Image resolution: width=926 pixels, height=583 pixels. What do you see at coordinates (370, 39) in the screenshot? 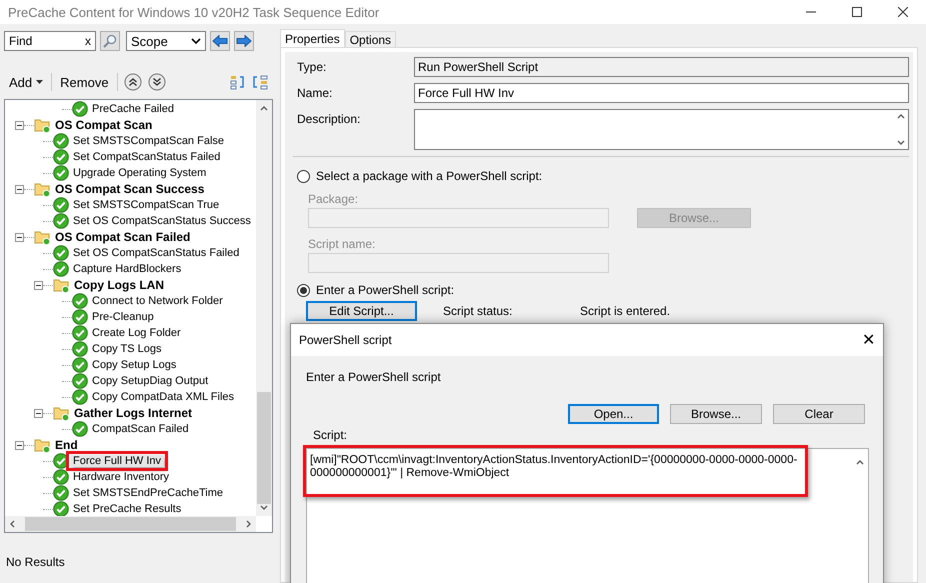
I see `tab: Options` at bounding box center [370, 39].